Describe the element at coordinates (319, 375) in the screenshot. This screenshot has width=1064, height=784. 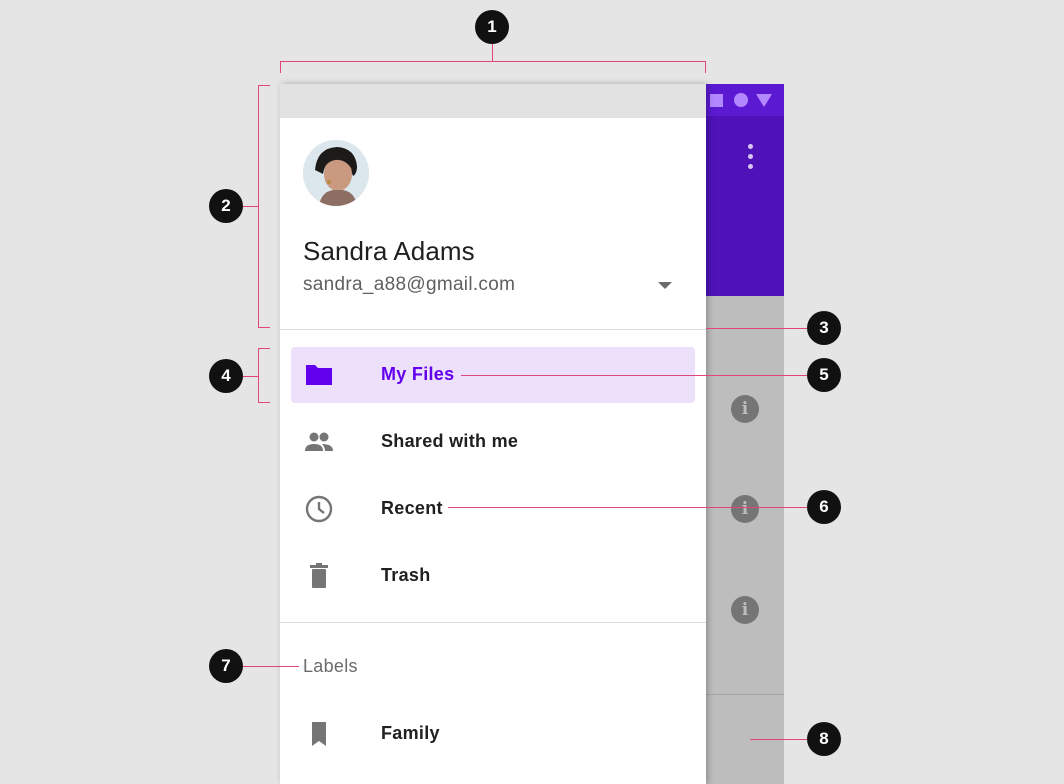
I see `folder-icon` at that location.